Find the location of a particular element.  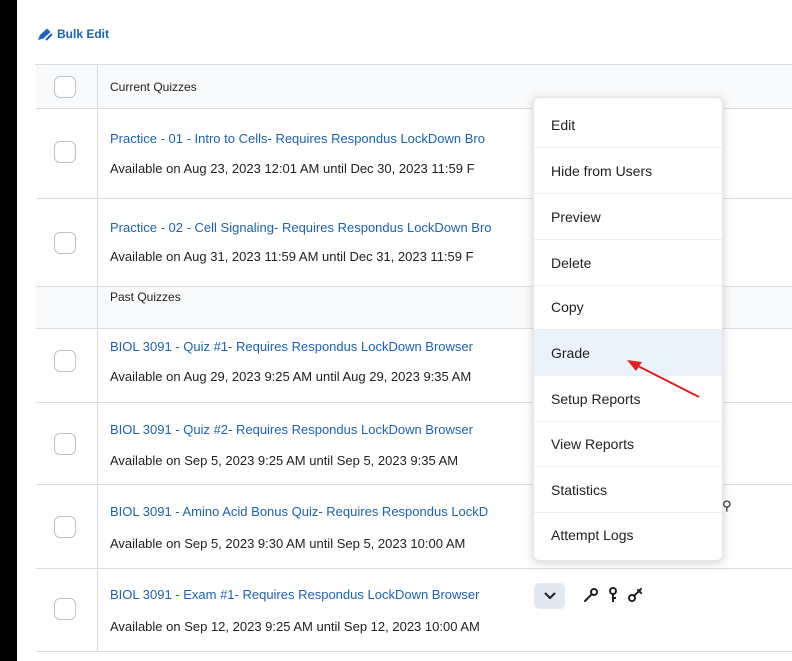

section-label-past: Past Quizzes is located at coordinates (145, 297).